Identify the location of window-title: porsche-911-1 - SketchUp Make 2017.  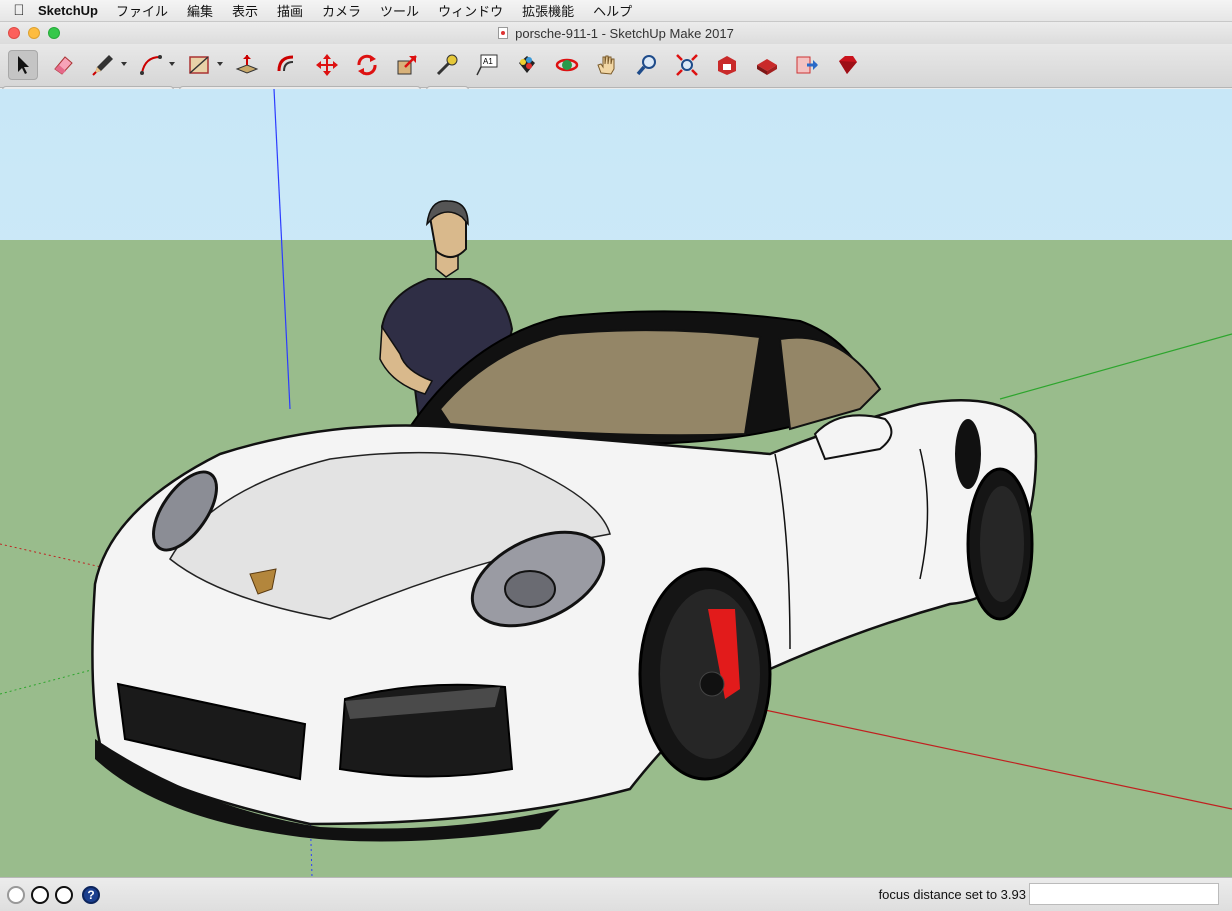
(624, 33).